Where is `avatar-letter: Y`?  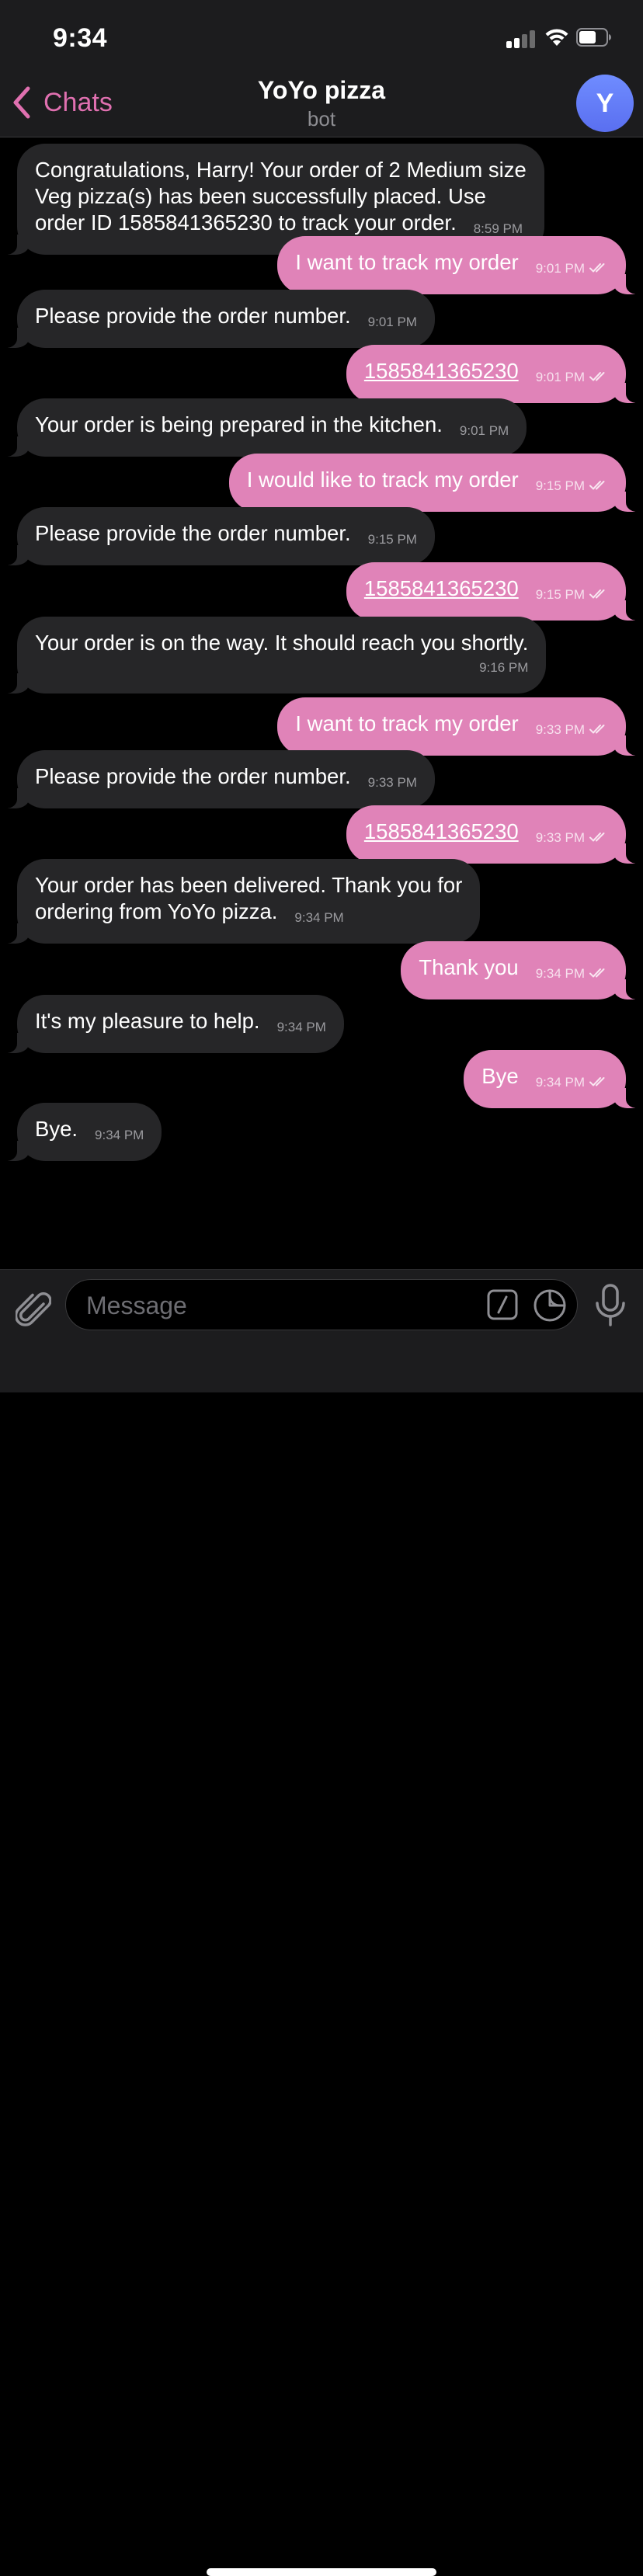
avatar-letter: Y is located at coordinates (605, 103).